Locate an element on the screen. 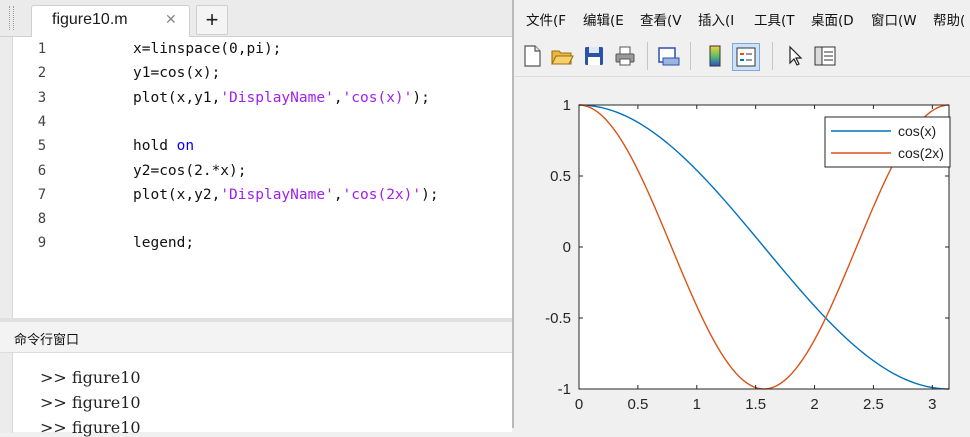 The height and width of the screenshot is (437, 970). tab-figure10: figure10.m ✕ is located at coordinates (110, 21).